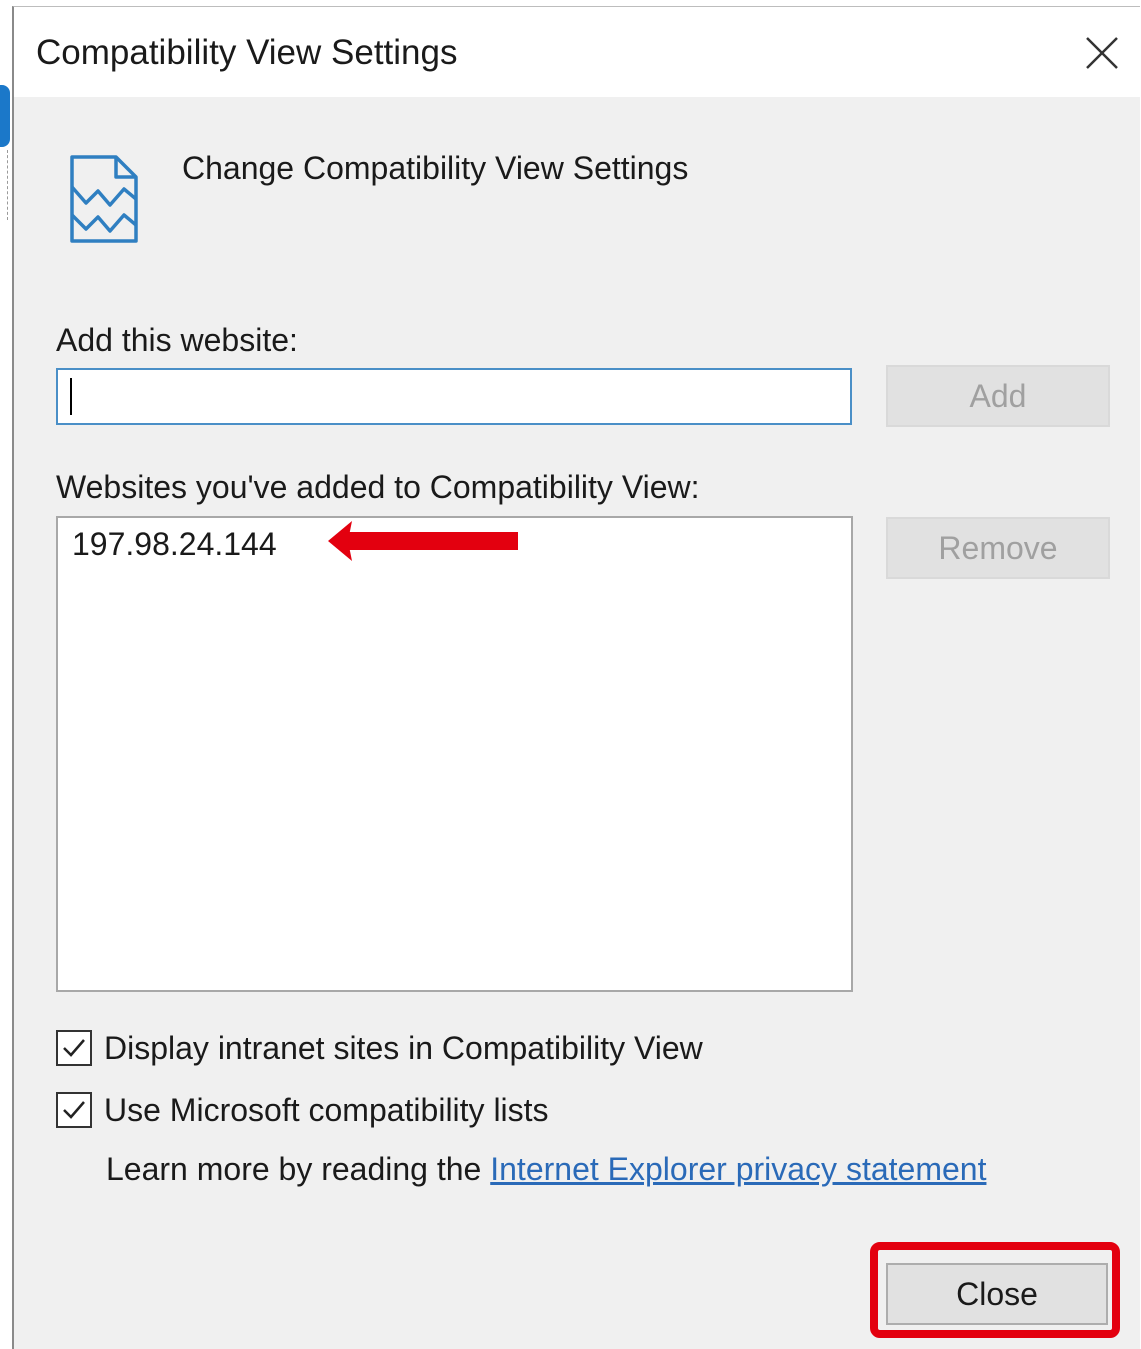 This screenshot has height=1349, width=1141. What do you see at coordinates (7, 185) in the screenshot?
I see `background-dashed-line` at bounding box center [7, 185].